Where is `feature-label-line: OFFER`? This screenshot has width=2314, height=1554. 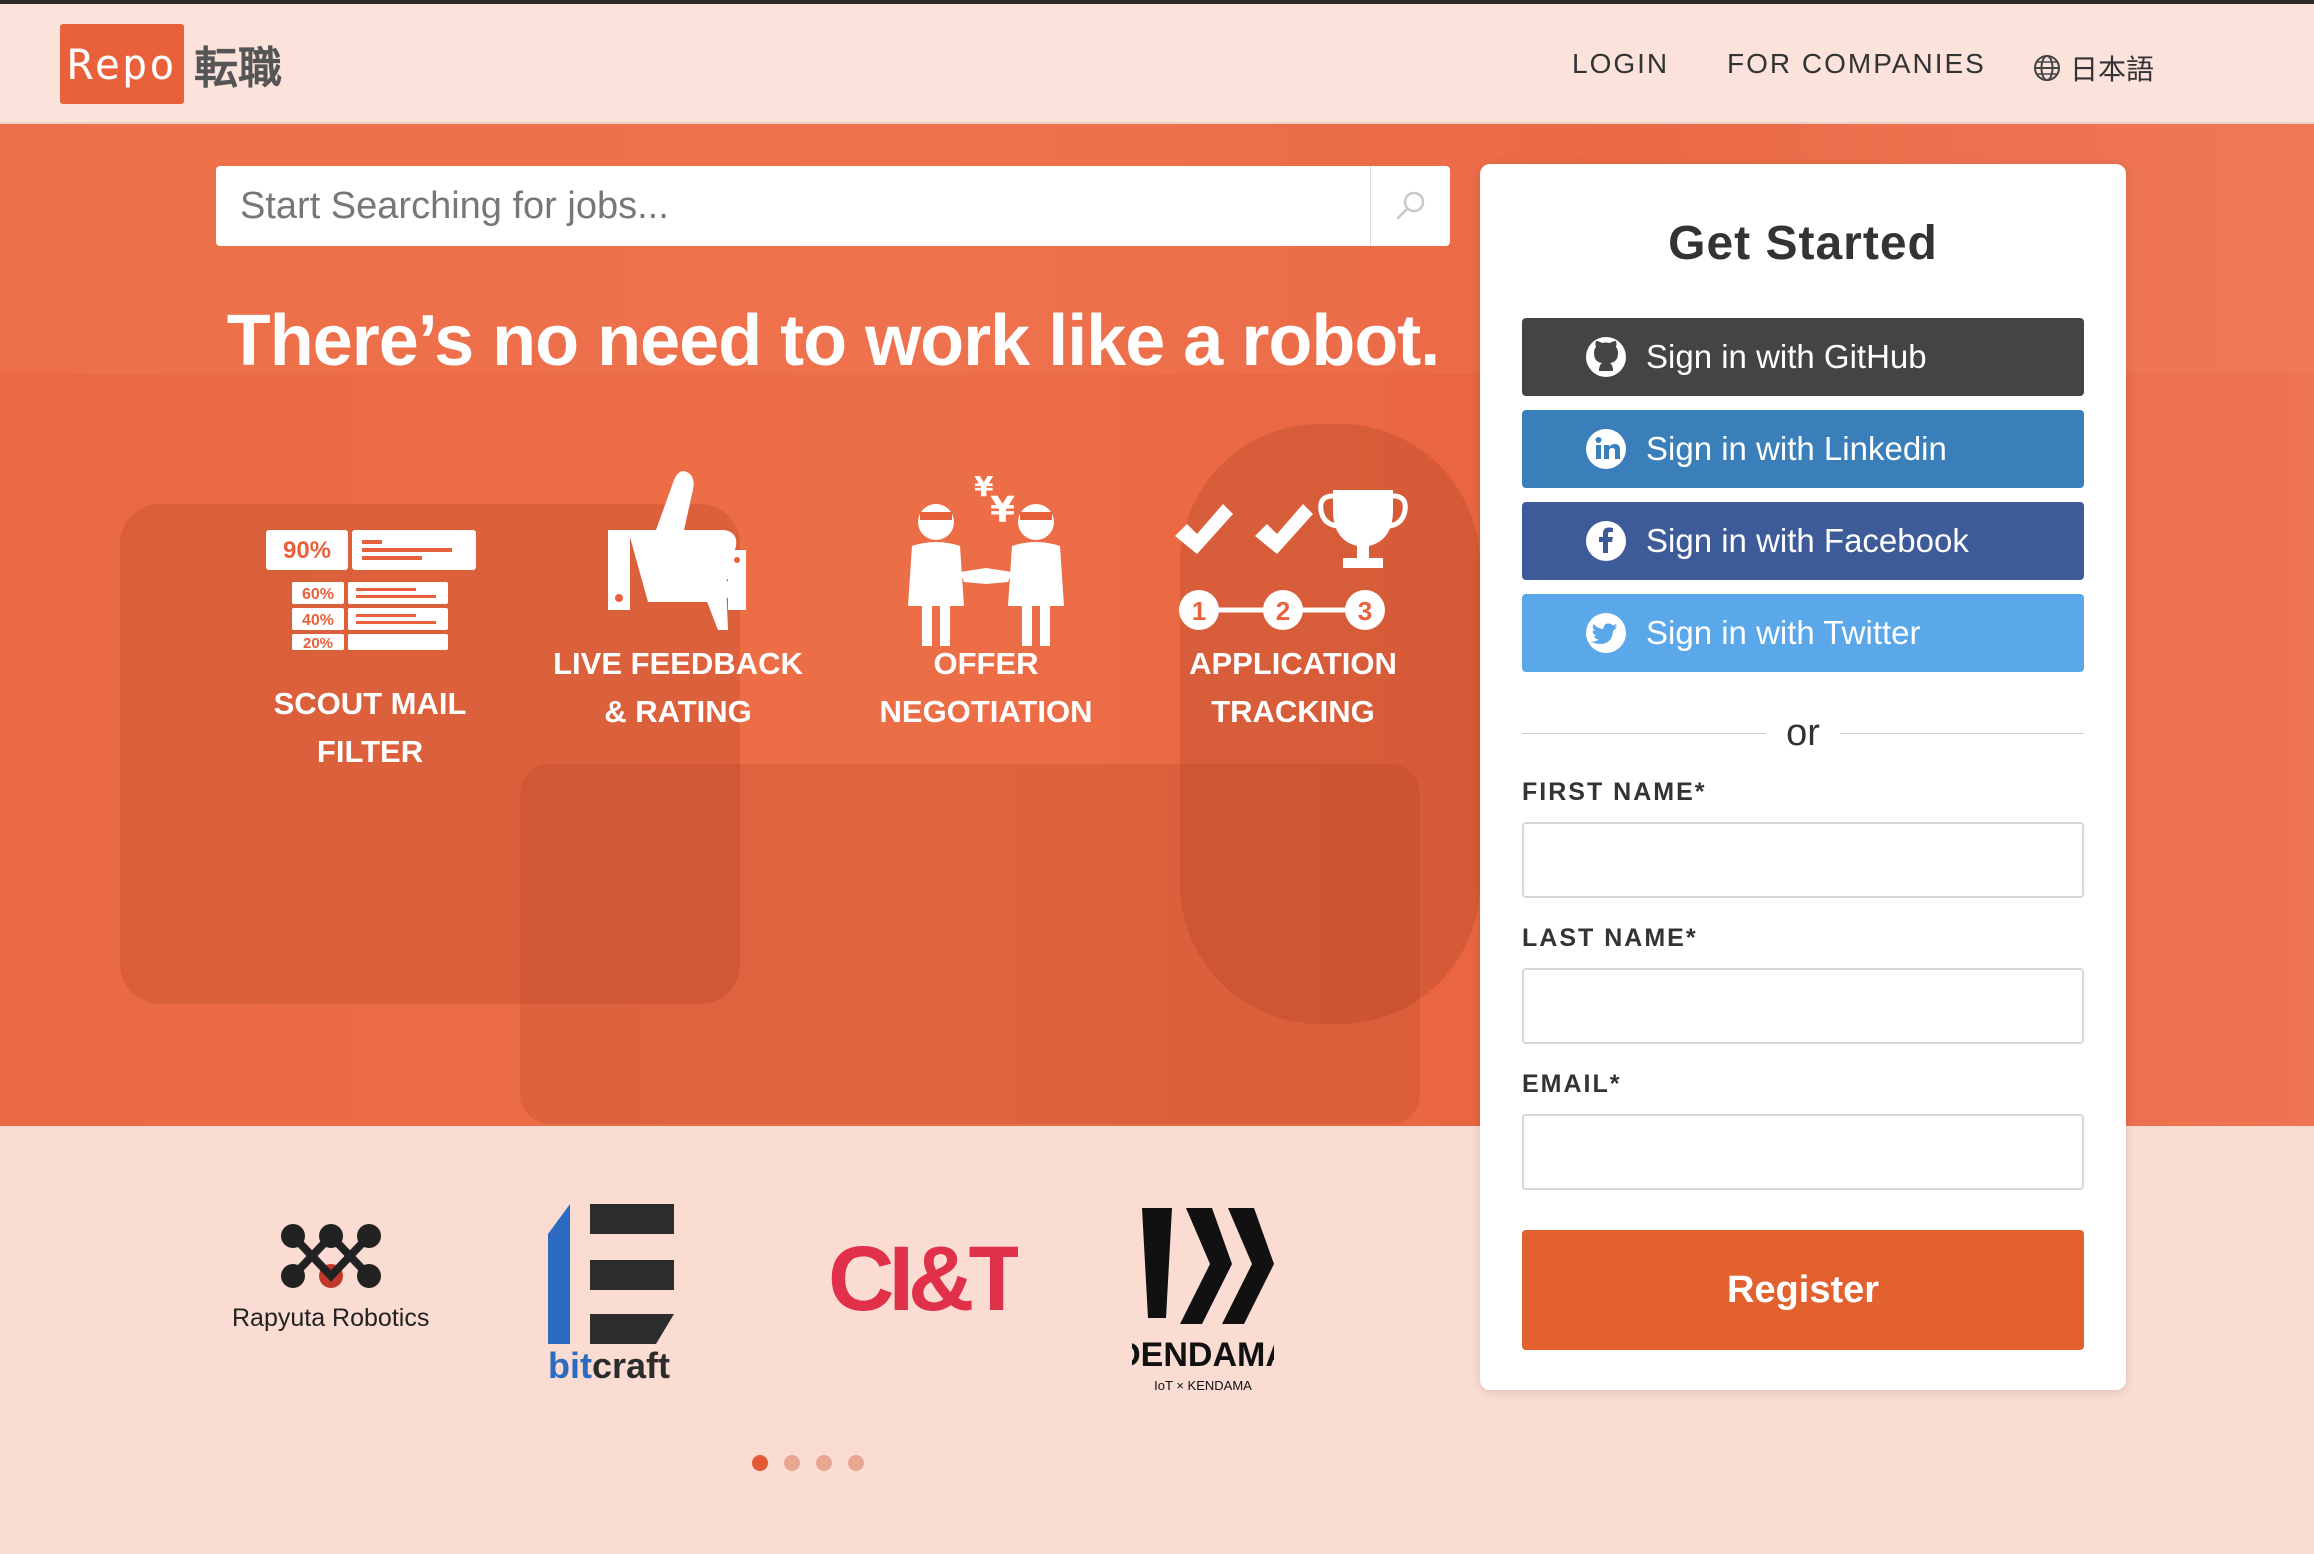 feature-label-line: OFFER is located at coordinates (986, 663).